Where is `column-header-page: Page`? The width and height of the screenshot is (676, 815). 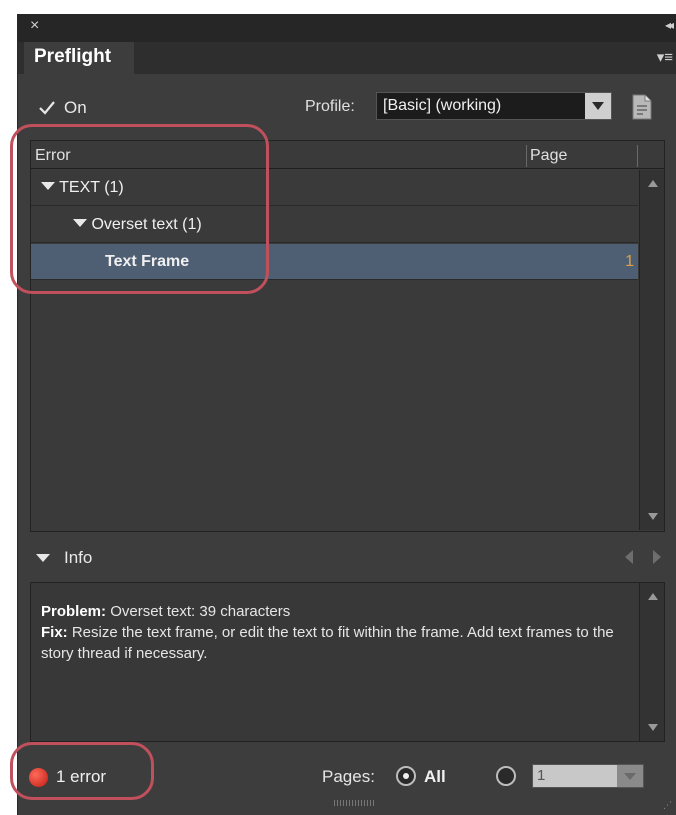
column-header-page: Page is located at coordinates (548, 156).